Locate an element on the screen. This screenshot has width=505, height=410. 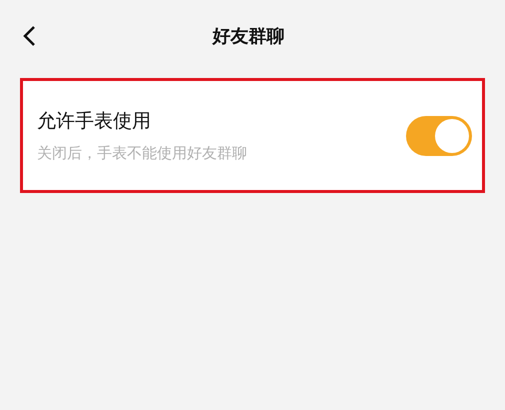
setting-label: 允许手表使用 is located at coordinates (94, 121).